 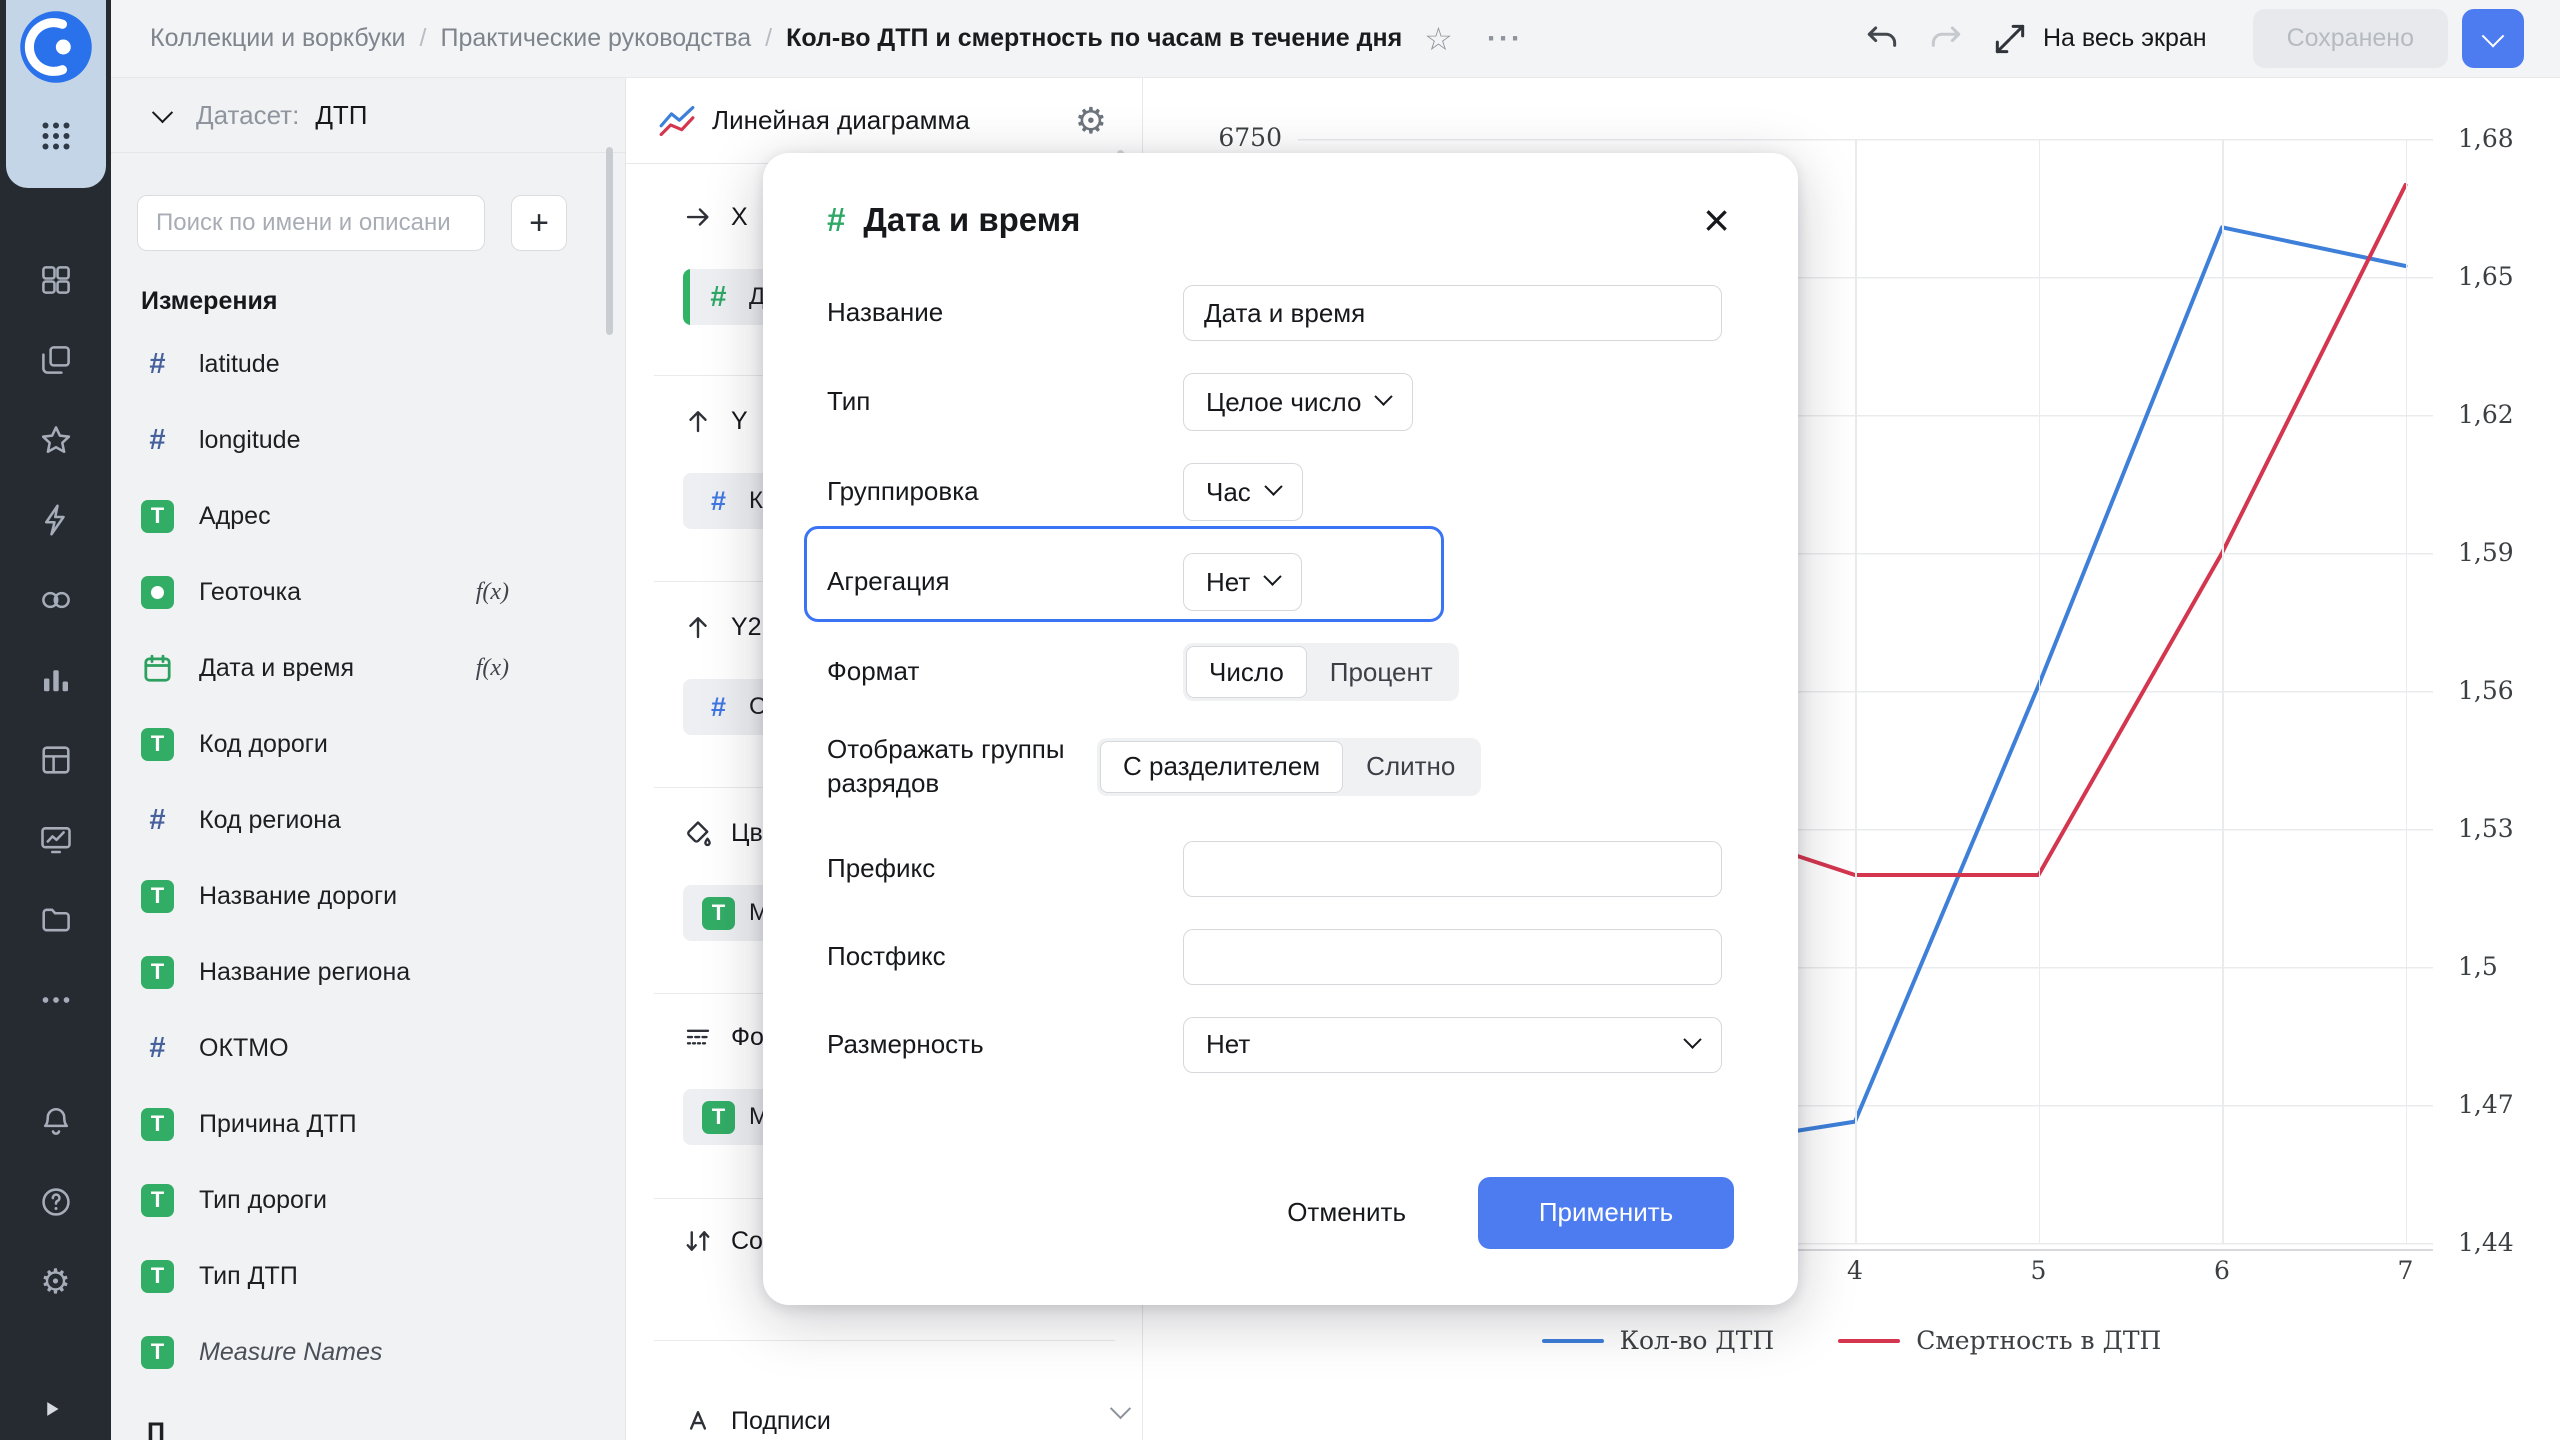 What do you see at coordinates (248, 114) in the screenshot?
I see `dataset-label: Датасет:` at bounding box center [248, 114].